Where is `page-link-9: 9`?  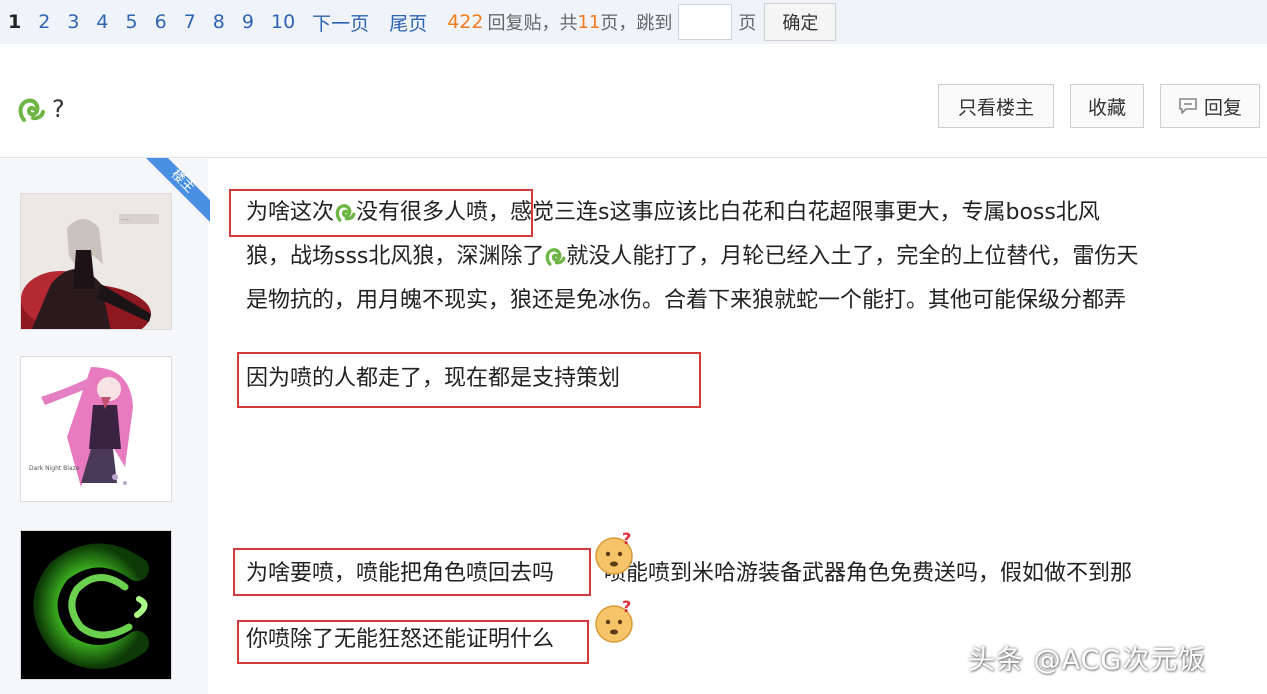
page-link-9: 9 is located at coordinates (248, 22).